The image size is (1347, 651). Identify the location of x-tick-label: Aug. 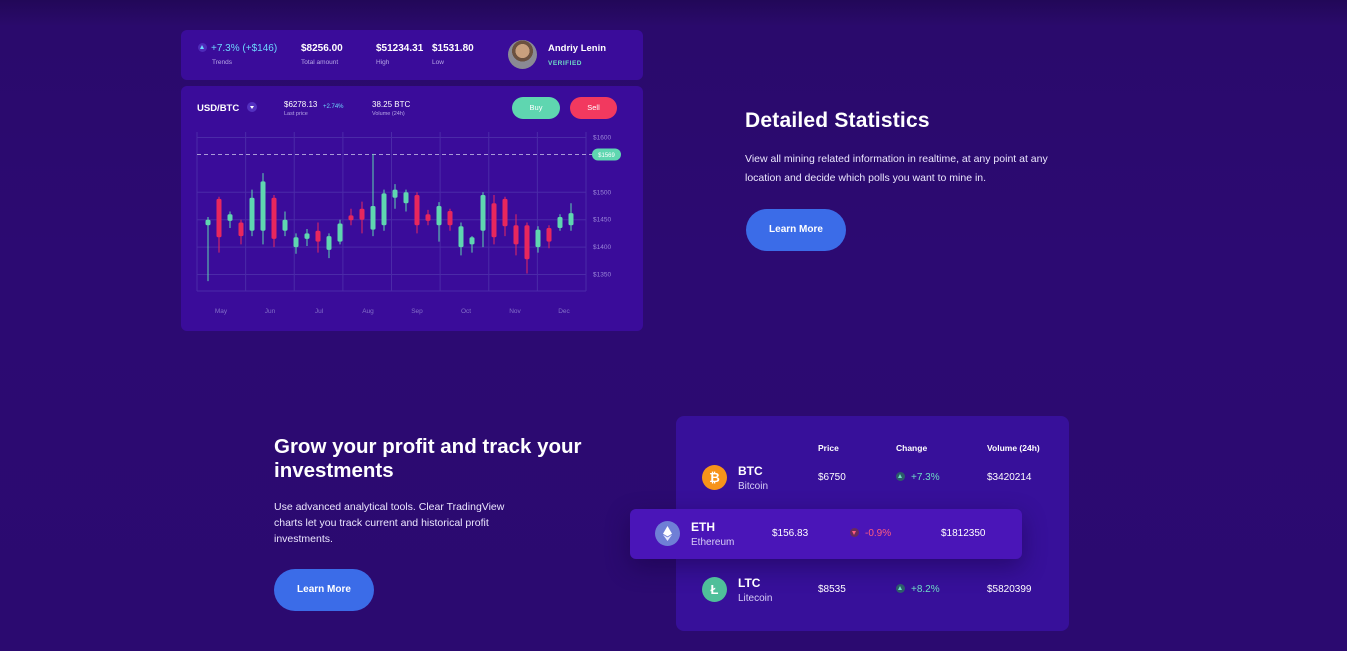
(368, 311).